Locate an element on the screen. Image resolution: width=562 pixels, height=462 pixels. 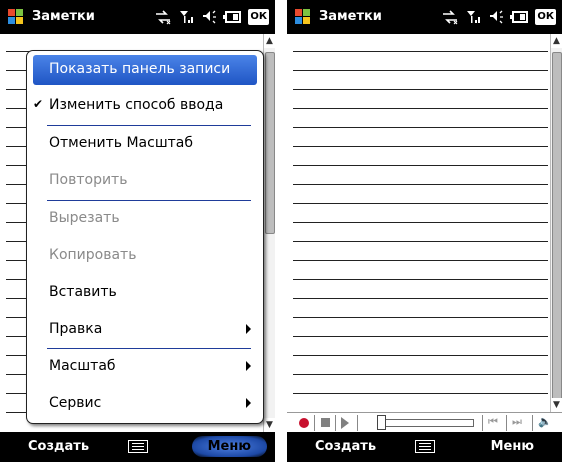
menu-item-show-recording-bar: Показать панель записи is located at coordinates (145, 70).